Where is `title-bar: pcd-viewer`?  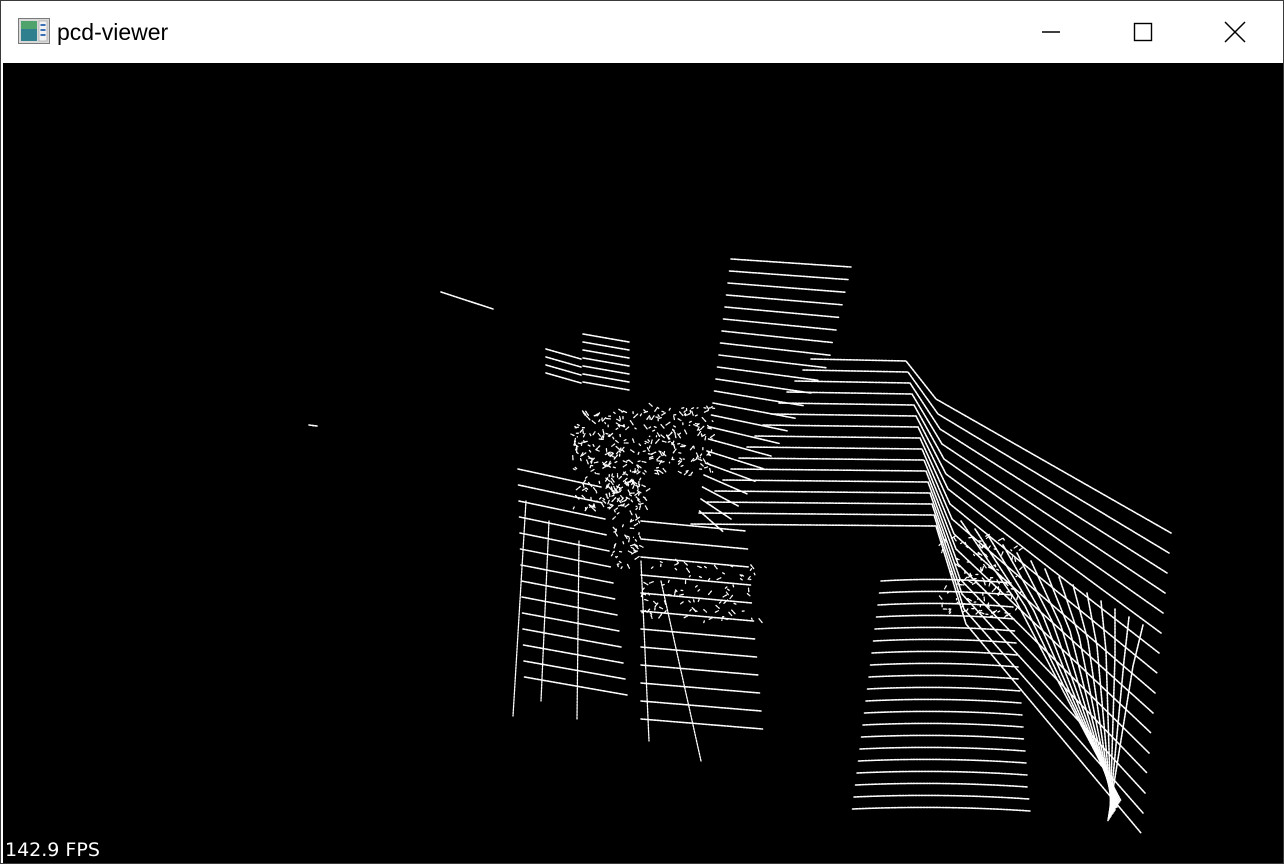 title-bar: pcd-viewer is located at coordinates (642, 31).